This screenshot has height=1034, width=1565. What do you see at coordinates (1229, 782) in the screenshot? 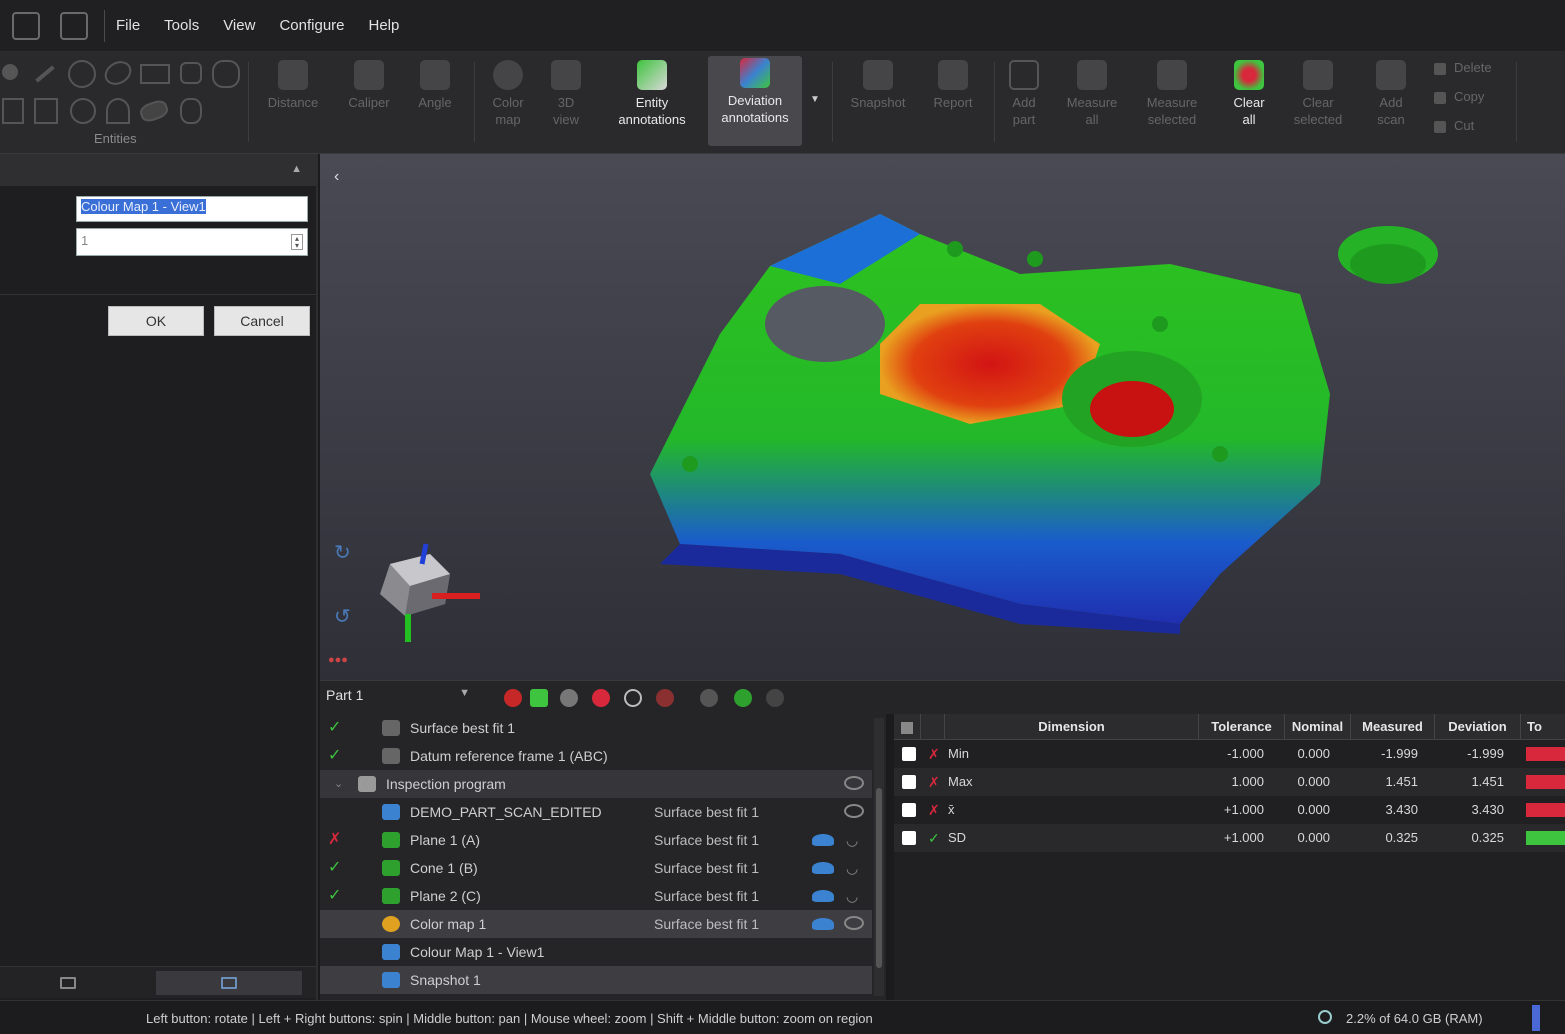
I see `table-row: ✗ Max 1.000 0.000 1.451 1.451` at bounding box center [1229, 782].